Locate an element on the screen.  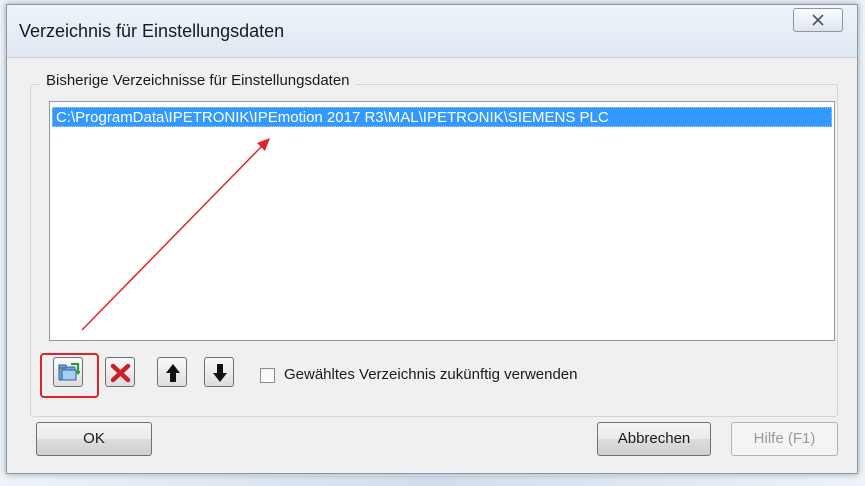
delete-directory-button is located at coordinates (120, 372).